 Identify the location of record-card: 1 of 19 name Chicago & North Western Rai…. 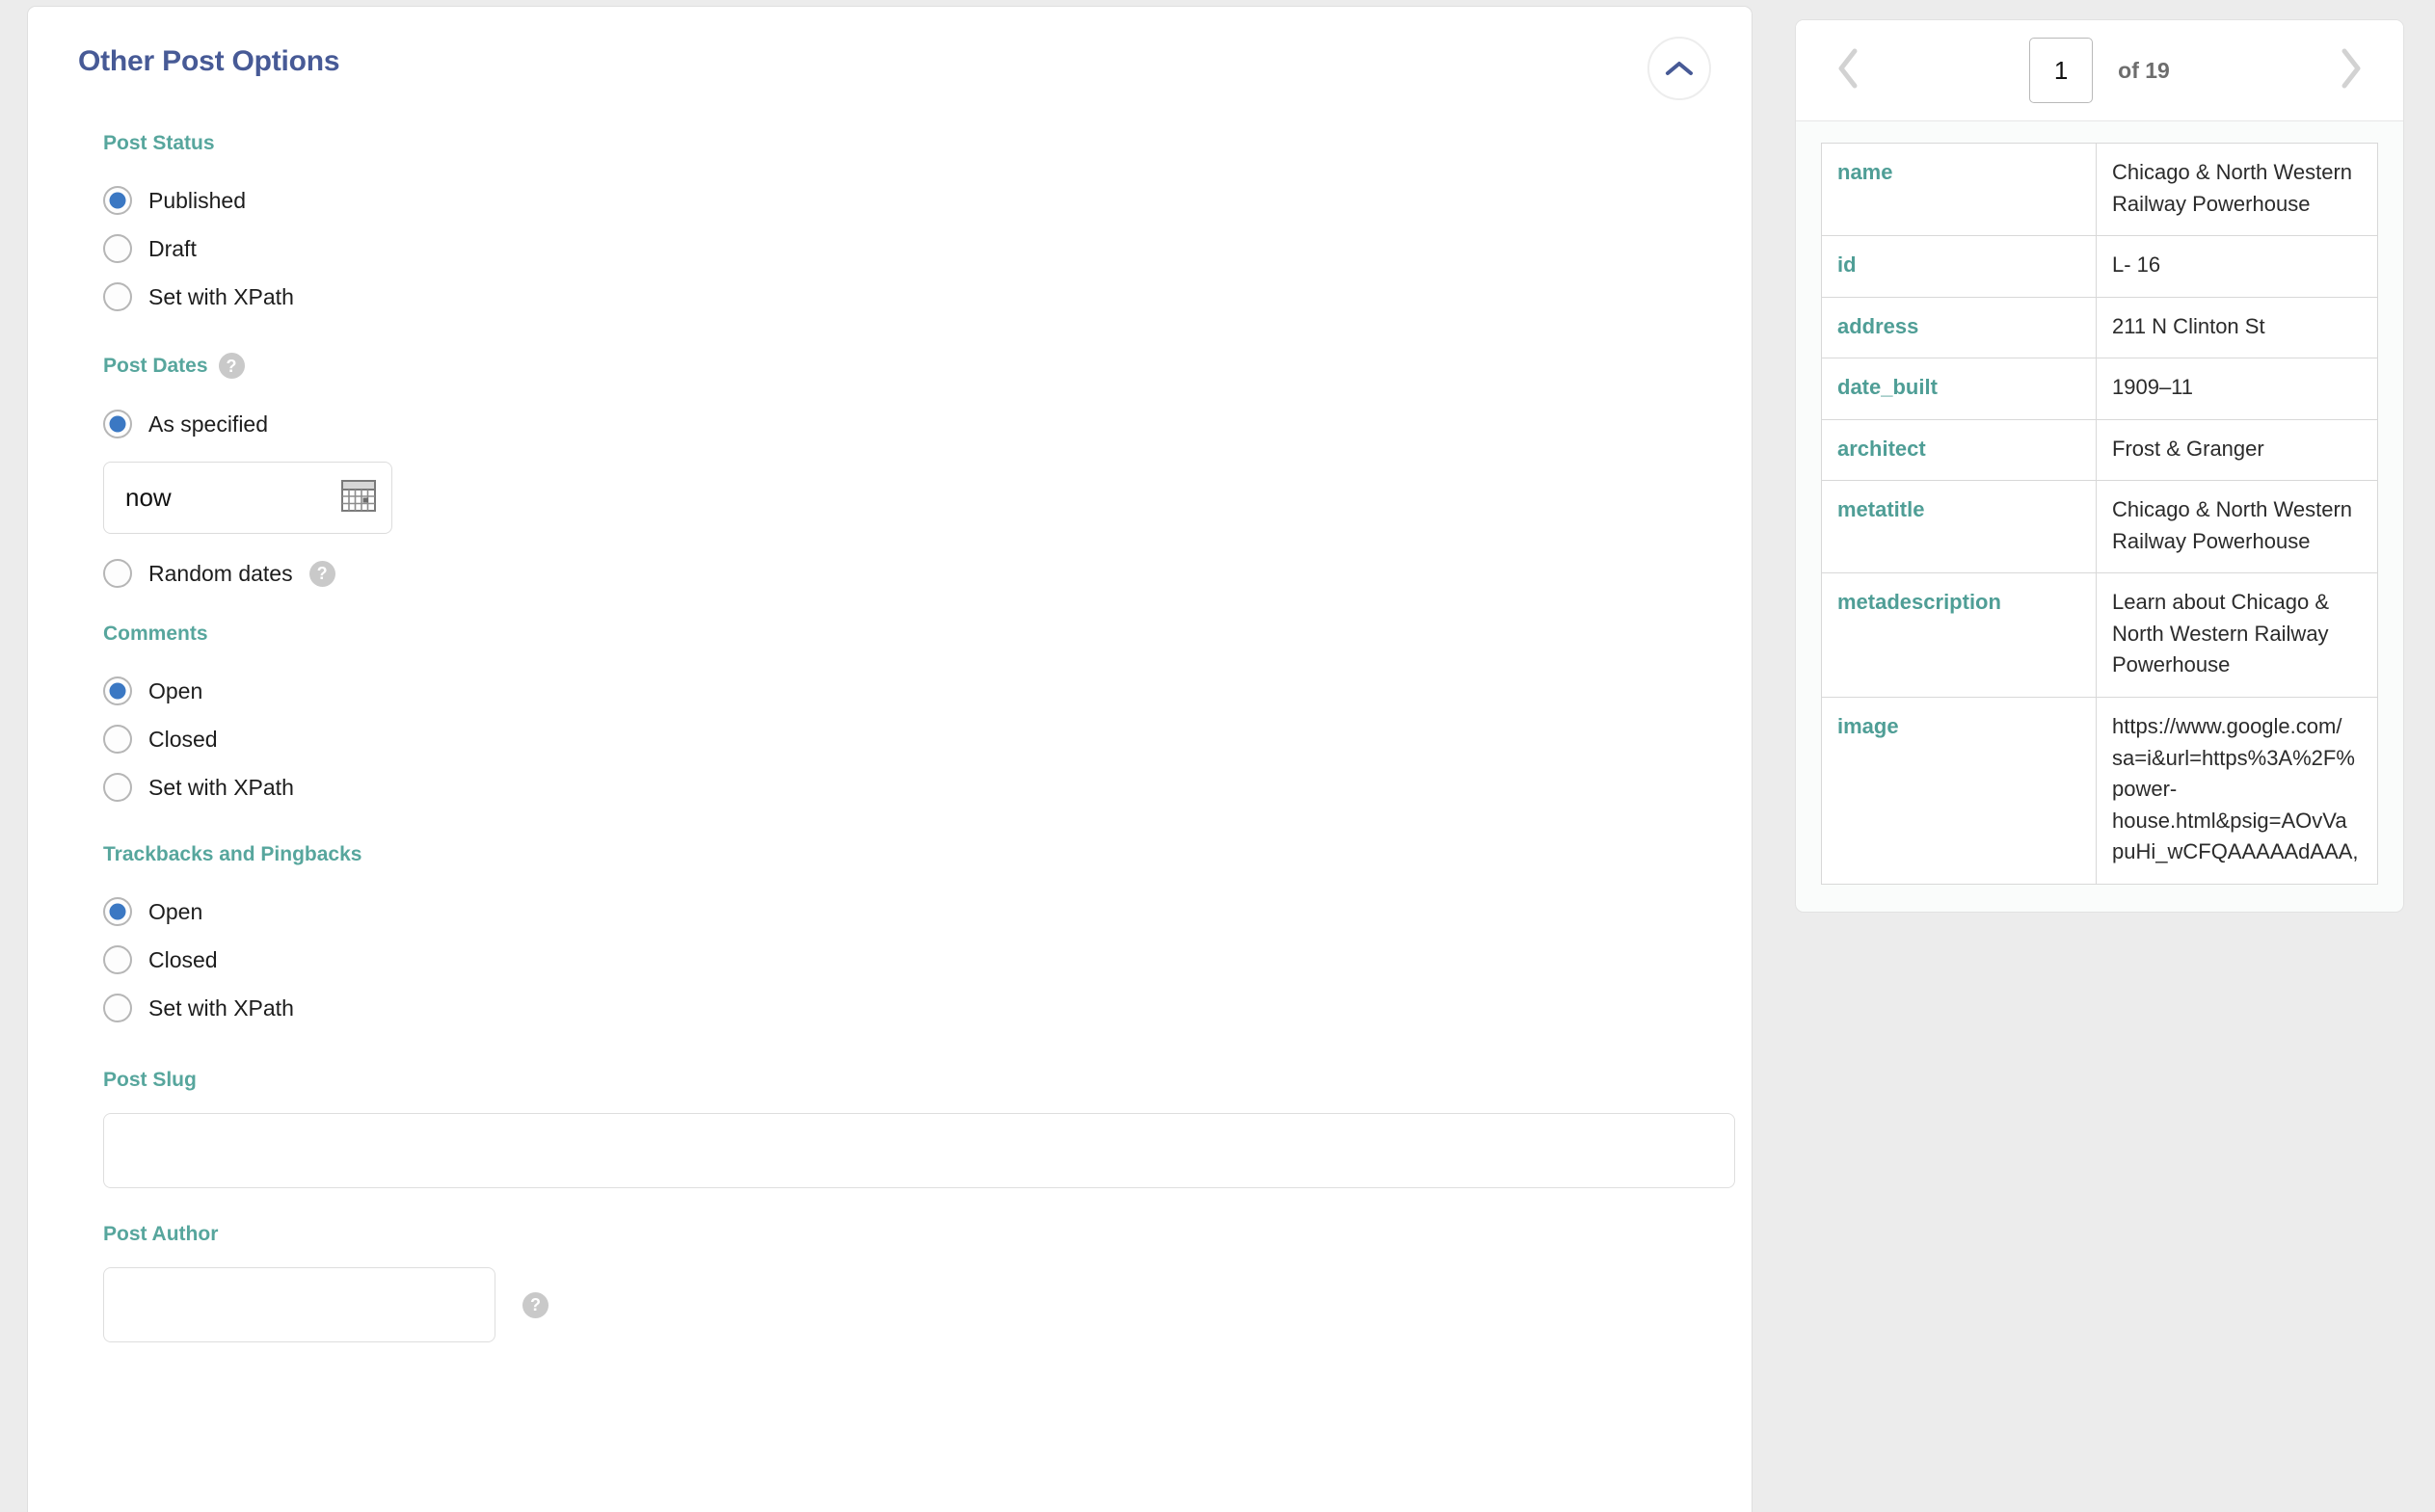
(2099, 466).